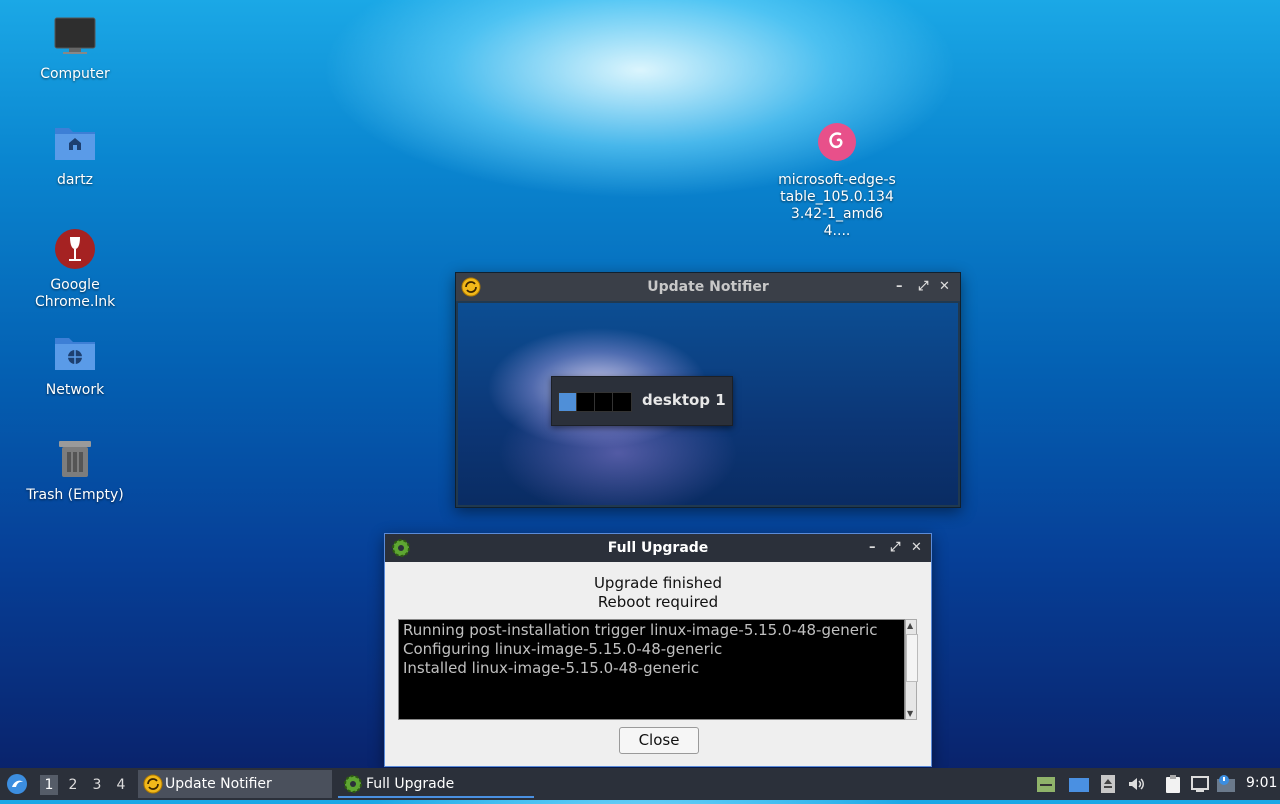 This screenshot has width=1280, height=804. What do you see at coordinates (17, 786) in the screenshot?
I see `start-menu-icon` at bounding box center [17, 786].